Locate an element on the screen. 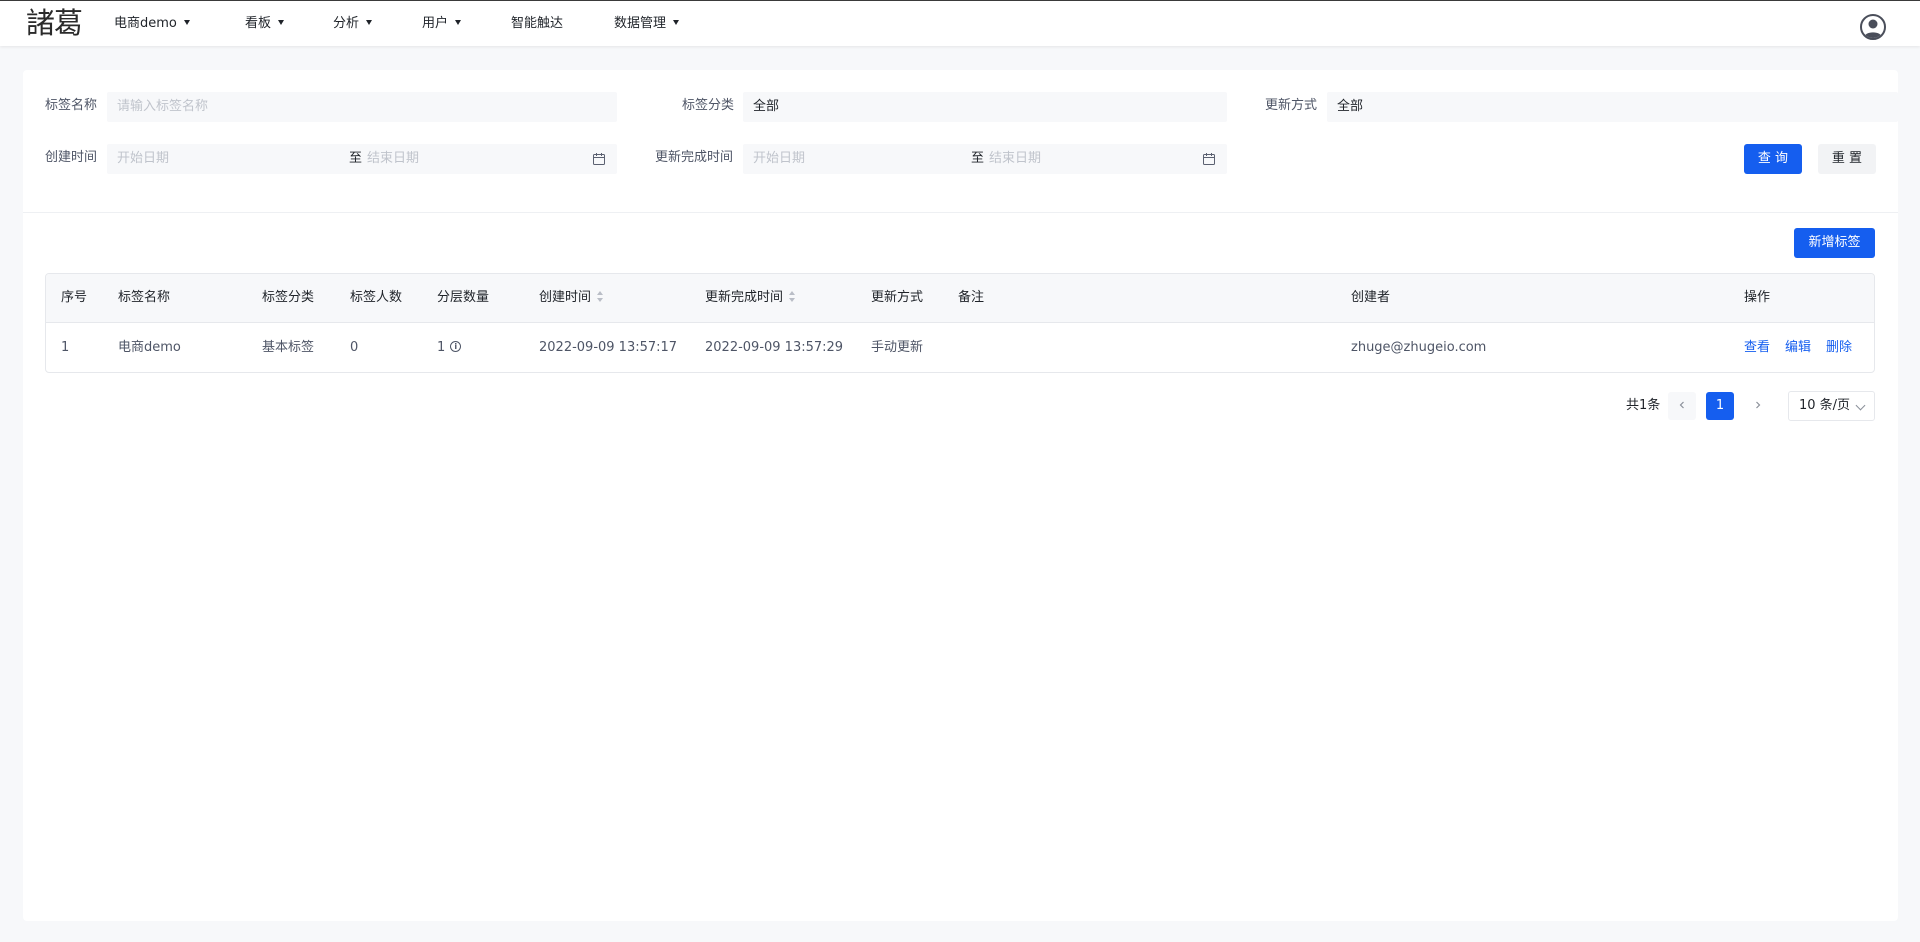 Image resolution: width=1920 pixels, height=942 pixels. nav-smart-reach: 智能触达 is located at coordinates (537, 24).